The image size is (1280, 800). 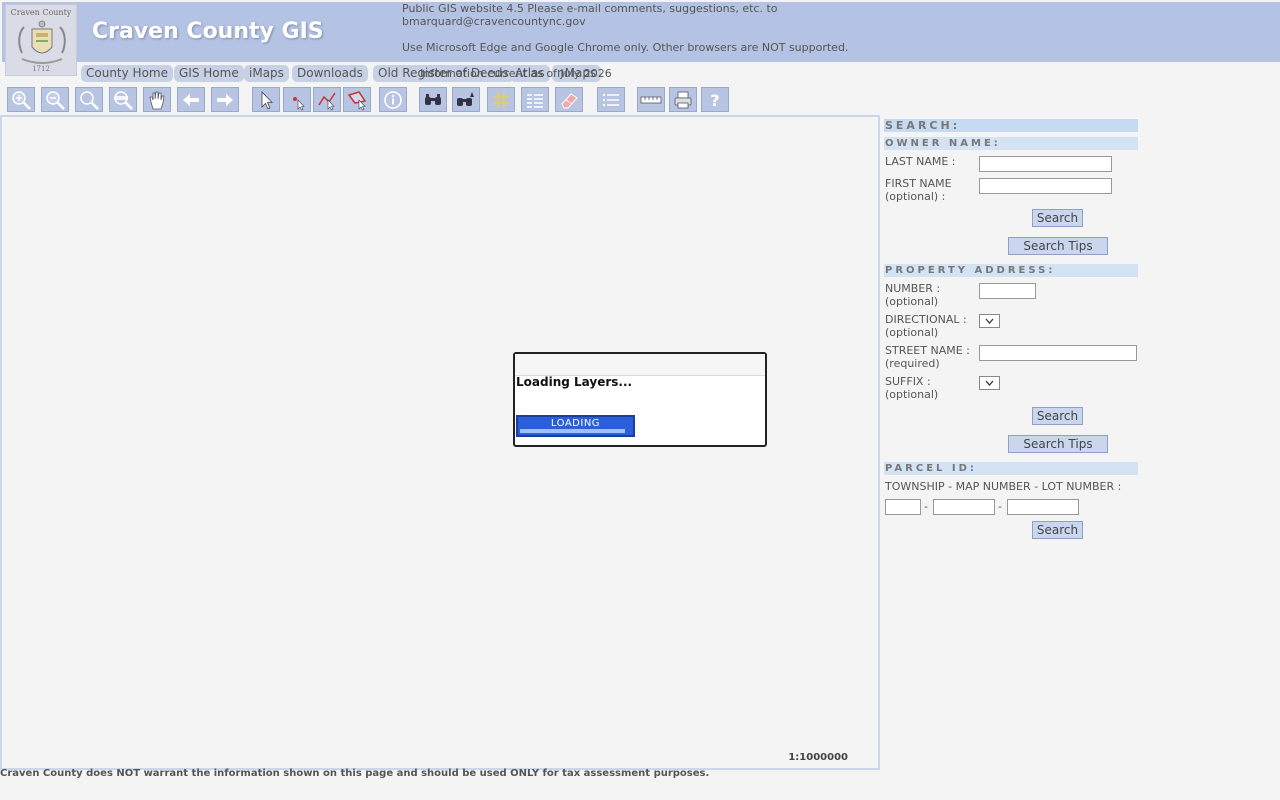 I want to click on advanced-find-button, so click(x=466, y=99).